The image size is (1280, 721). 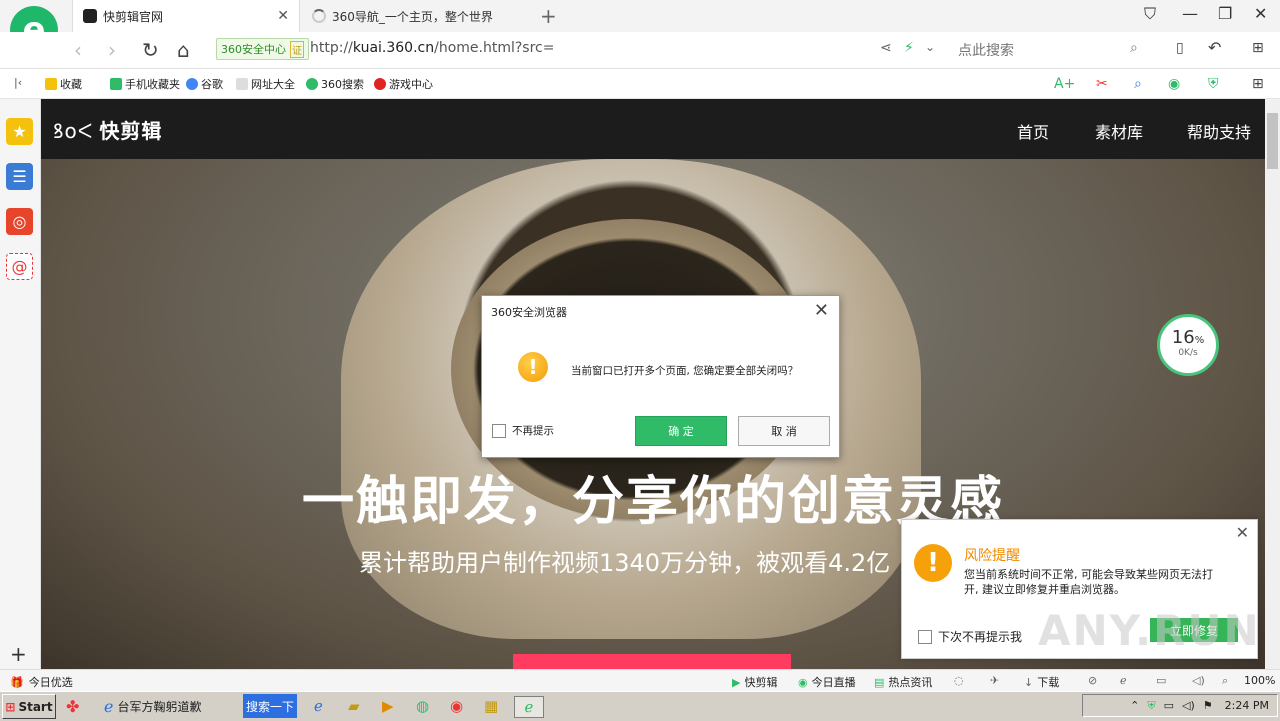 What do you see at coordinates (403, 84) in the screenshot?
I see `bookmark-games: 游戏中心` at bounding box center [403, 84].